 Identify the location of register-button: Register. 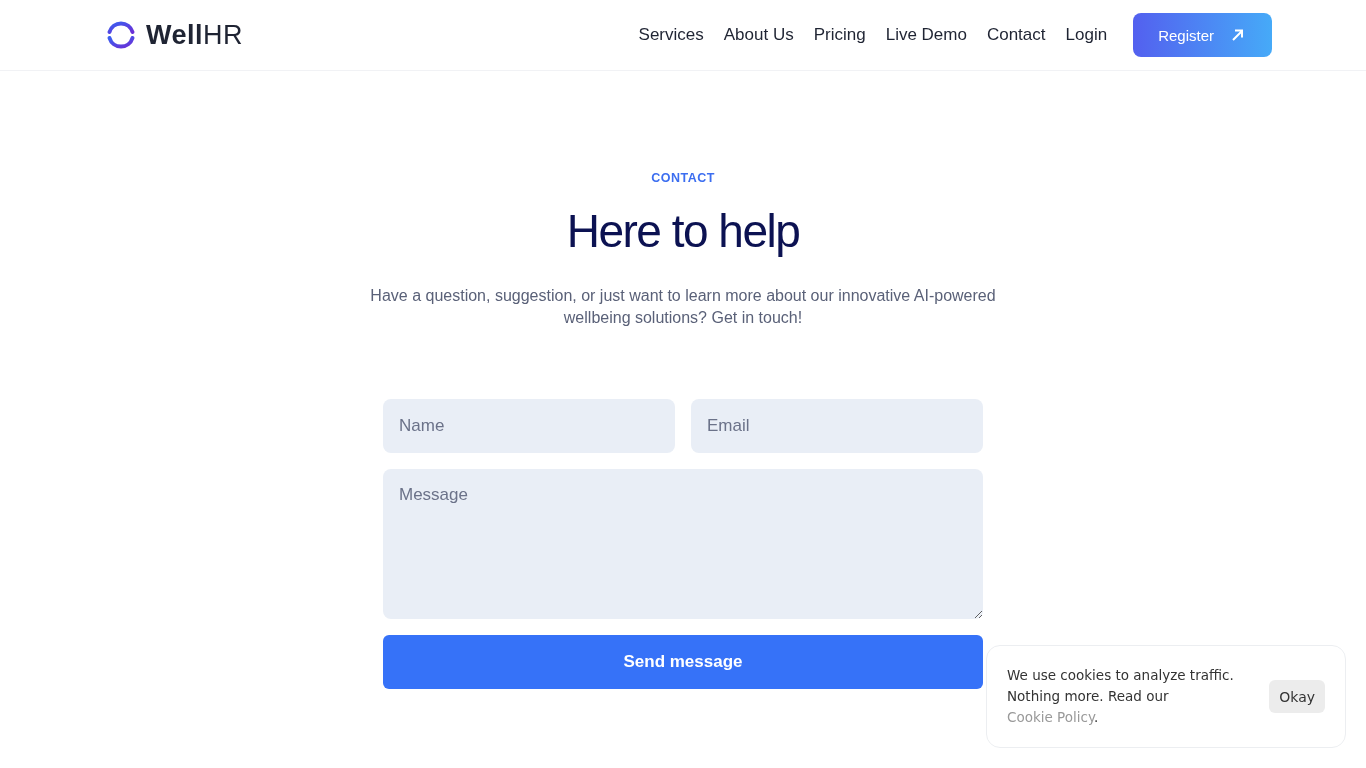
(1202, 35).